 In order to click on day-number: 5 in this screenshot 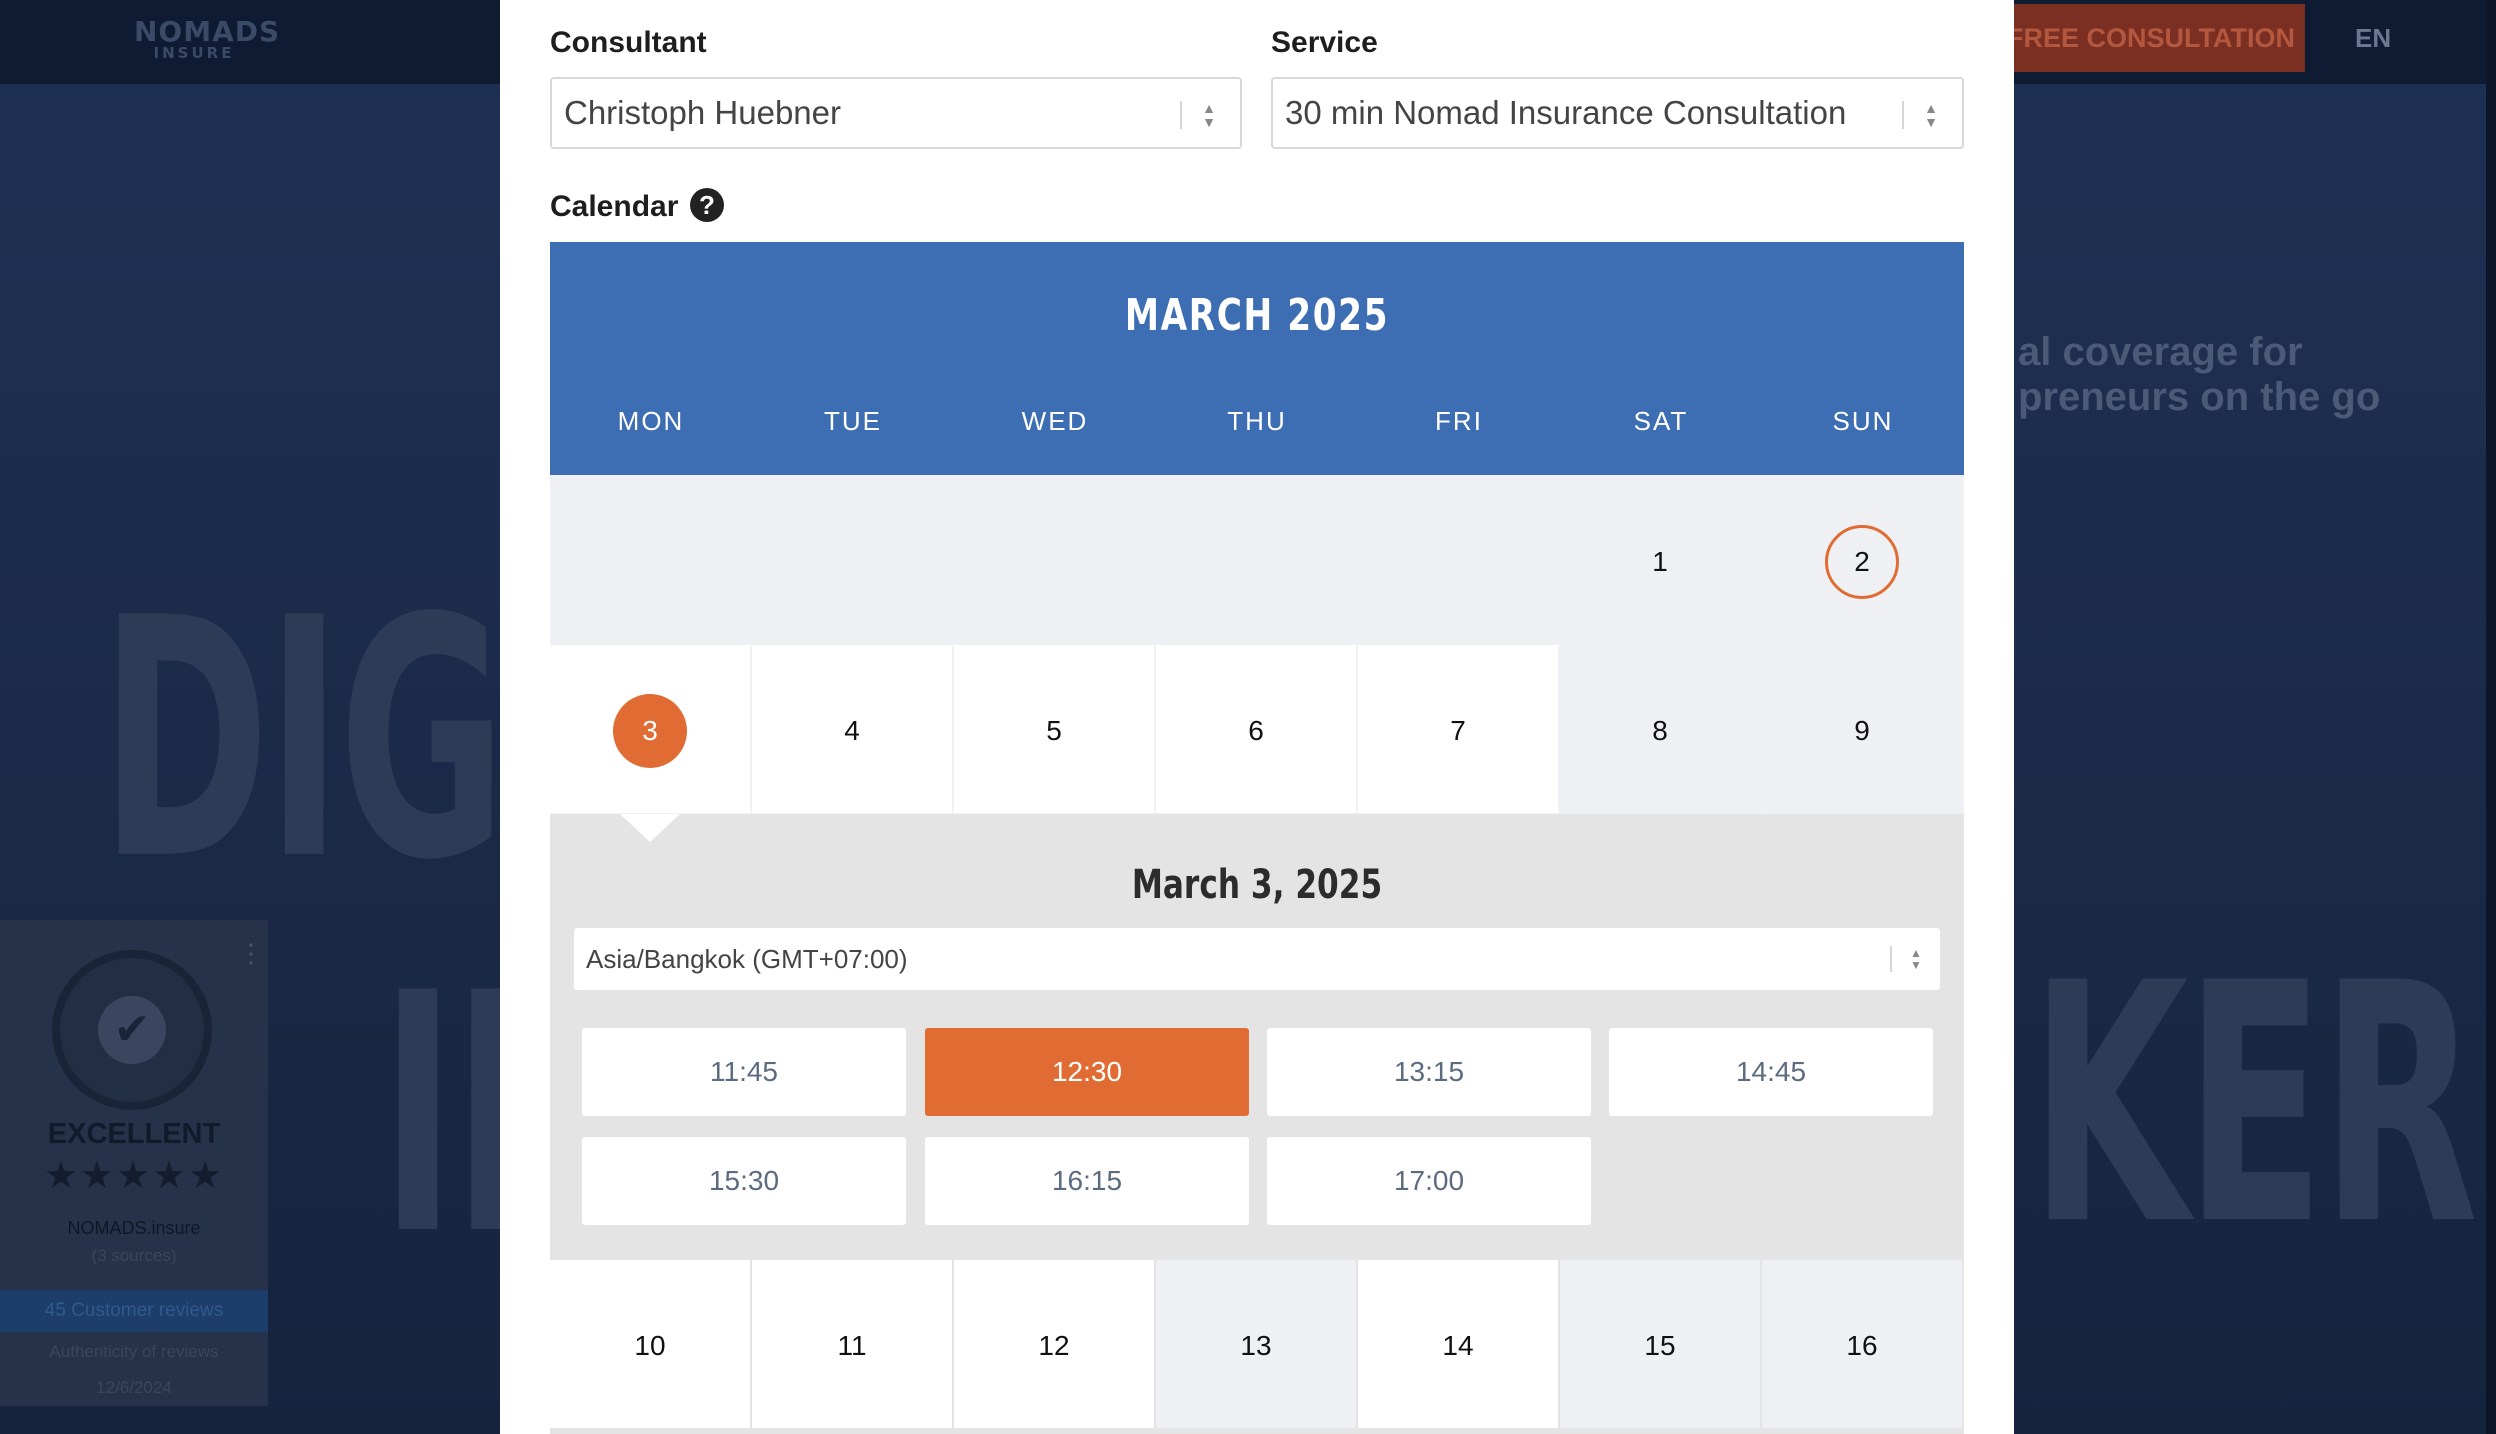, I will do `click(1054, 730)`.